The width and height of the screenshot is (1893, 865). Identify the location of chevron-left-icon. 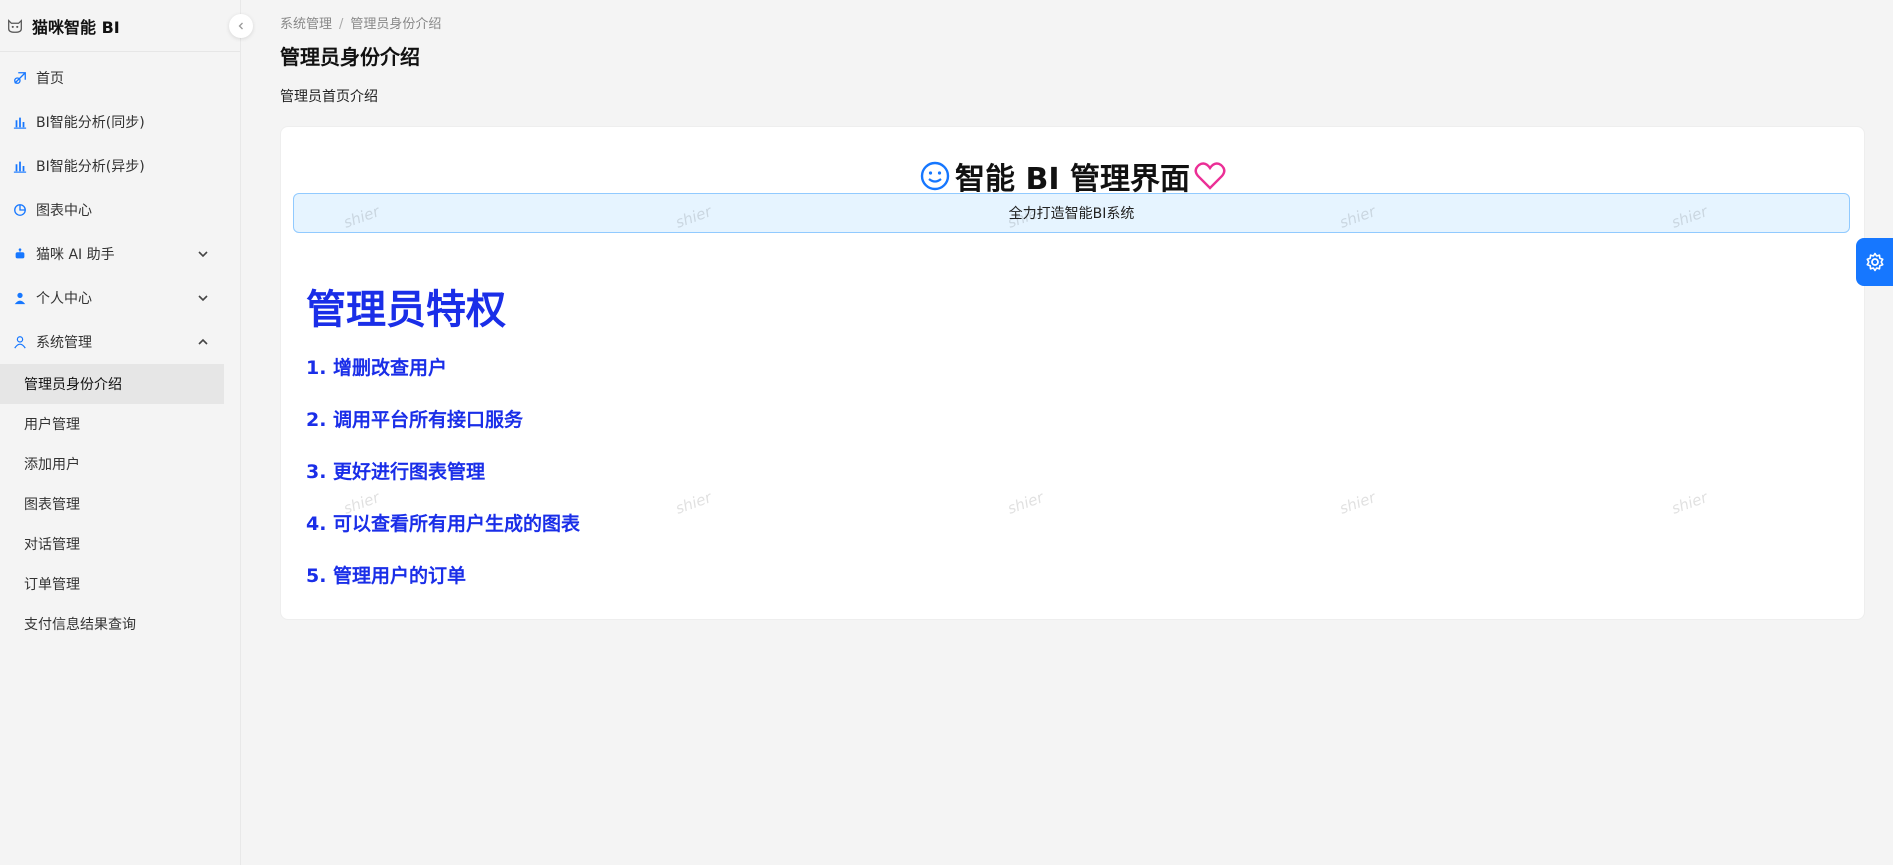
(240, 26).